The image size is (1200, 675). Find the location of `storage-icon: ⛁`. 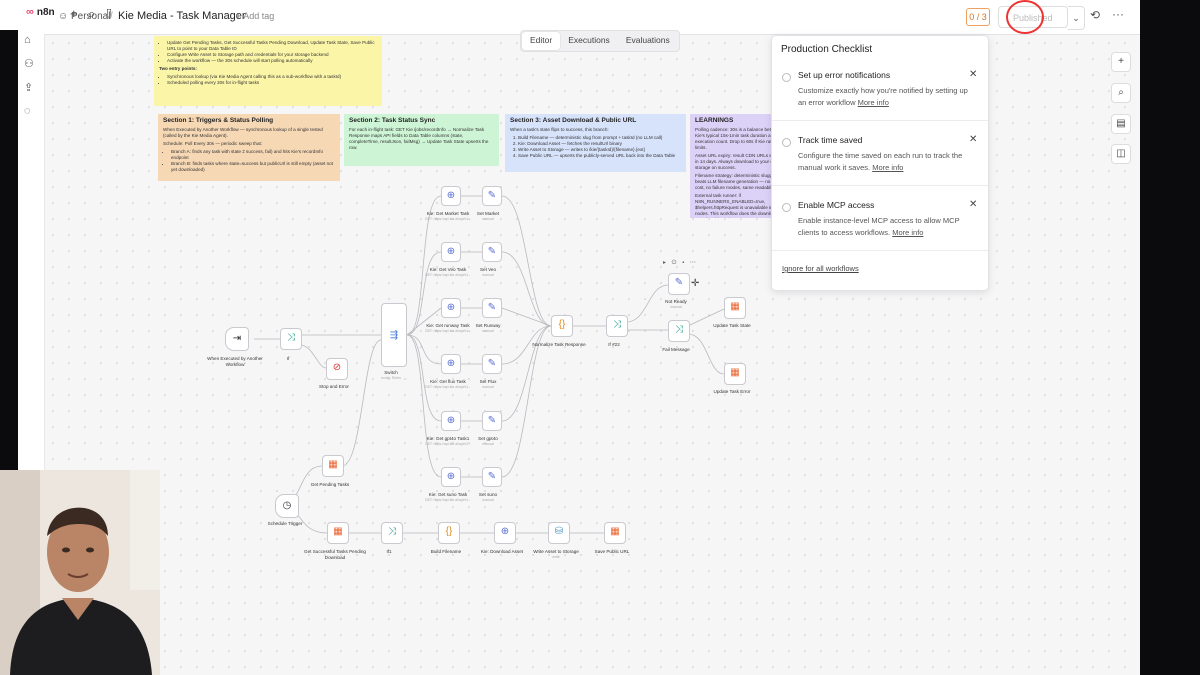

storage-icon: ⛁ is located at coordinates (559, 531).